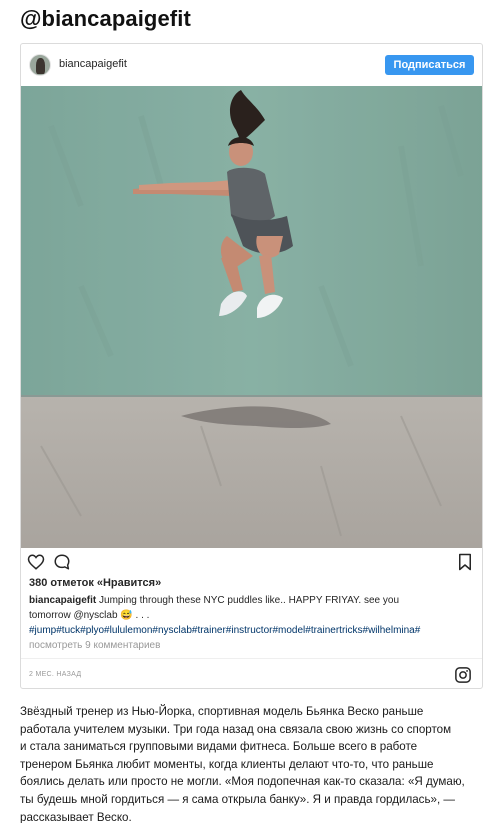  What do you see at coordinates (93, 64) in the screenshot?
I see `post-username: biancapaigefit` at bounding box center [93, 64].